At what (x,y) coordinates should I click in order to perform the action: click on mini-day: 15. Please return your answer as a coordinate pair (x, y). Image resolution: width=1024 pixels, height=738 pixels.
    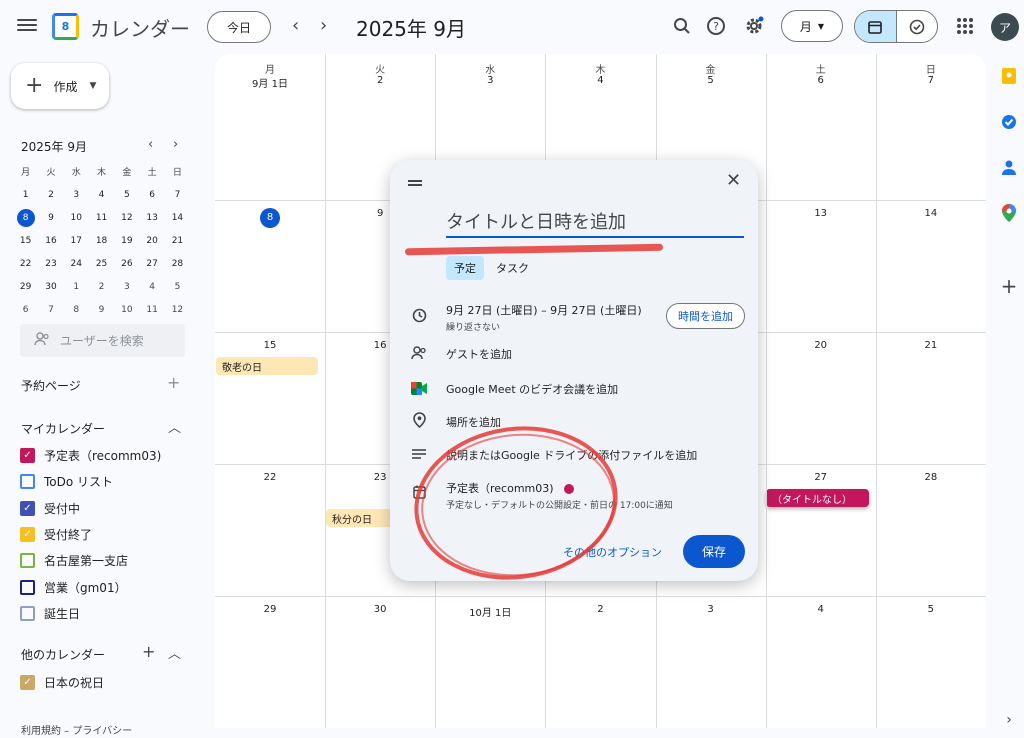
    Looking at the image, I should click on (25, 240).